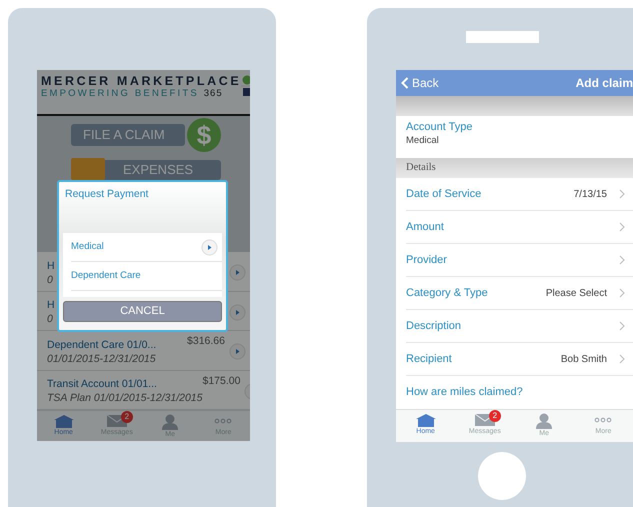  What do you see at coordinates (221, 381) in the screenshot?
I see `account-amount: $175.00` at bounding box center [221, 381].